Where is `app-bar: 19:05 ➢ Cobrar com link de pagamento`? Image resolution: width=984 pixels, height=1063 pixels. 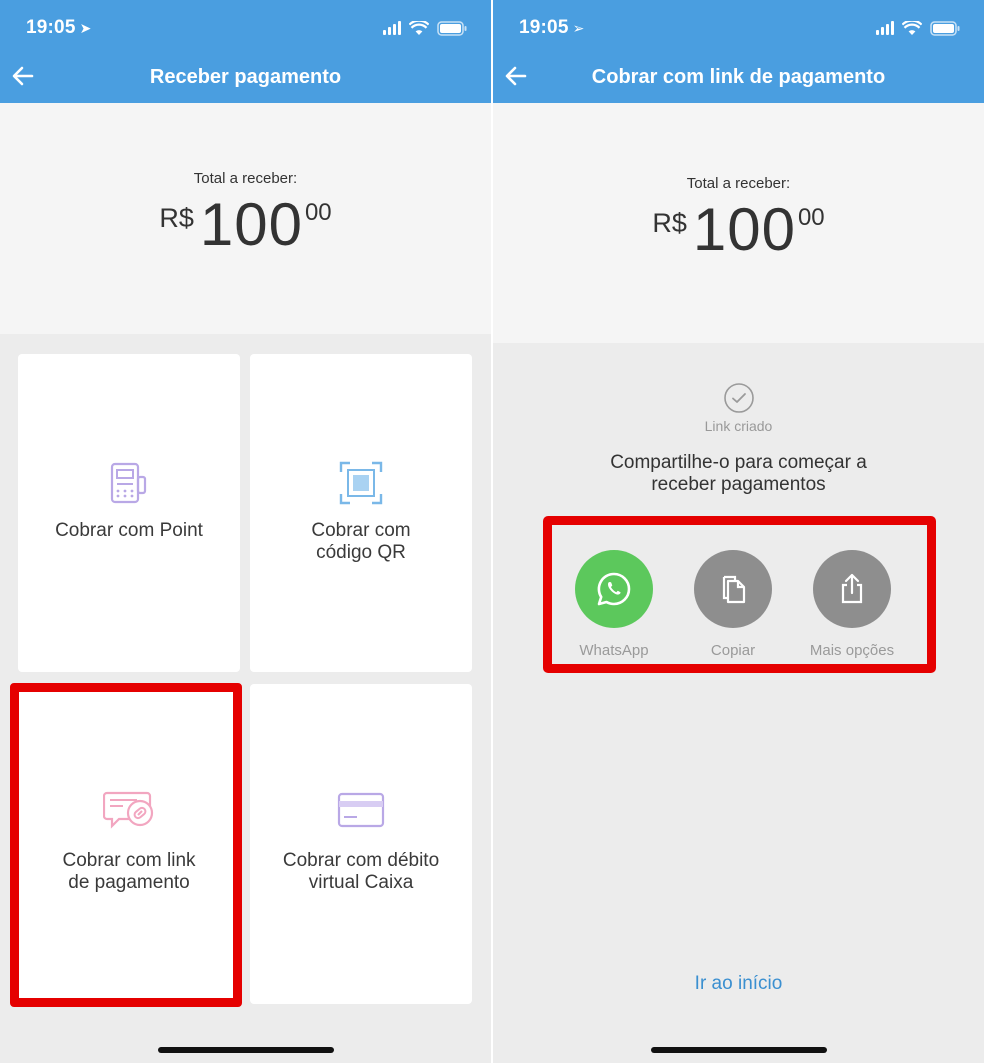 app-bar: 19:05 ➢ Cobrar com link de pagamento is located at coordinates (738, 51).